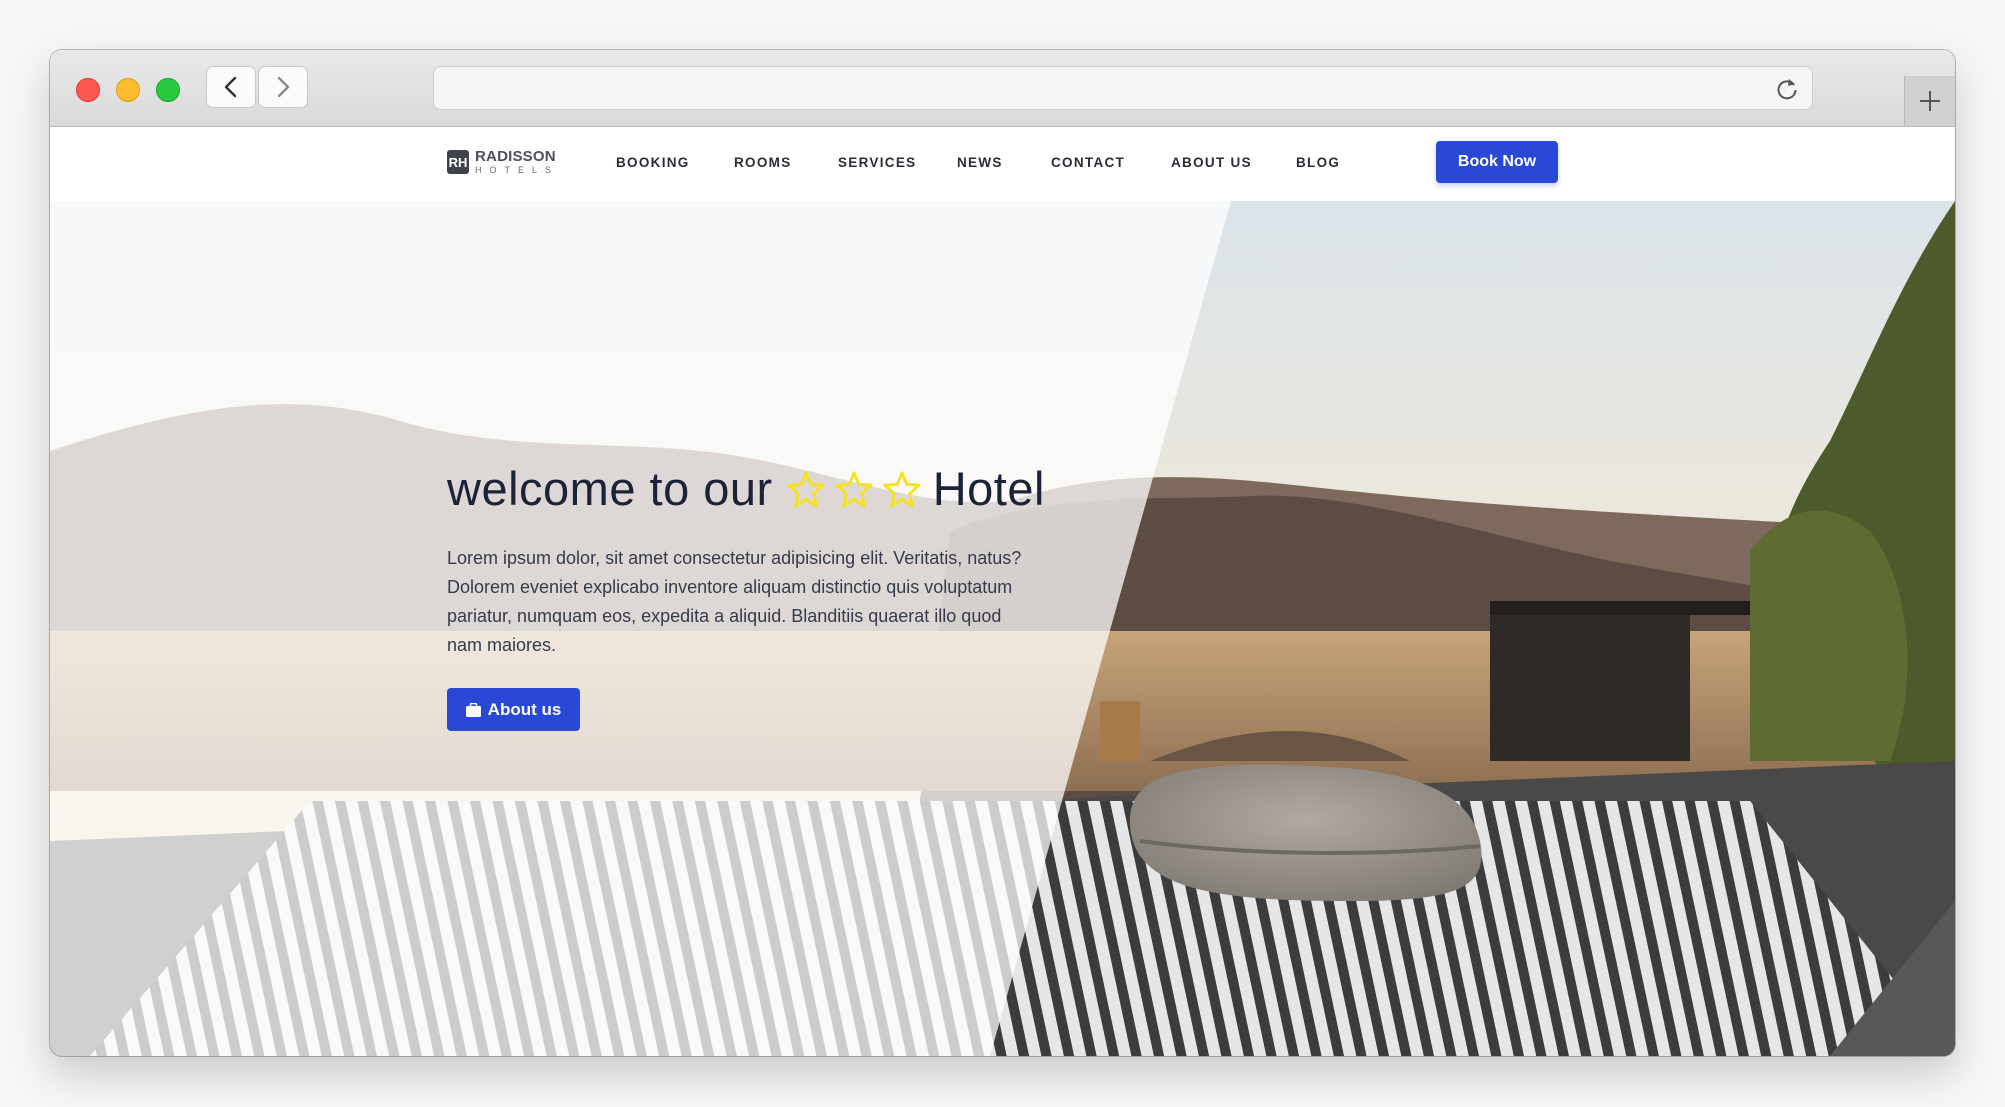 The image size is (2005, 1107). I want to click on maximize-window-button, so click(168, 90).